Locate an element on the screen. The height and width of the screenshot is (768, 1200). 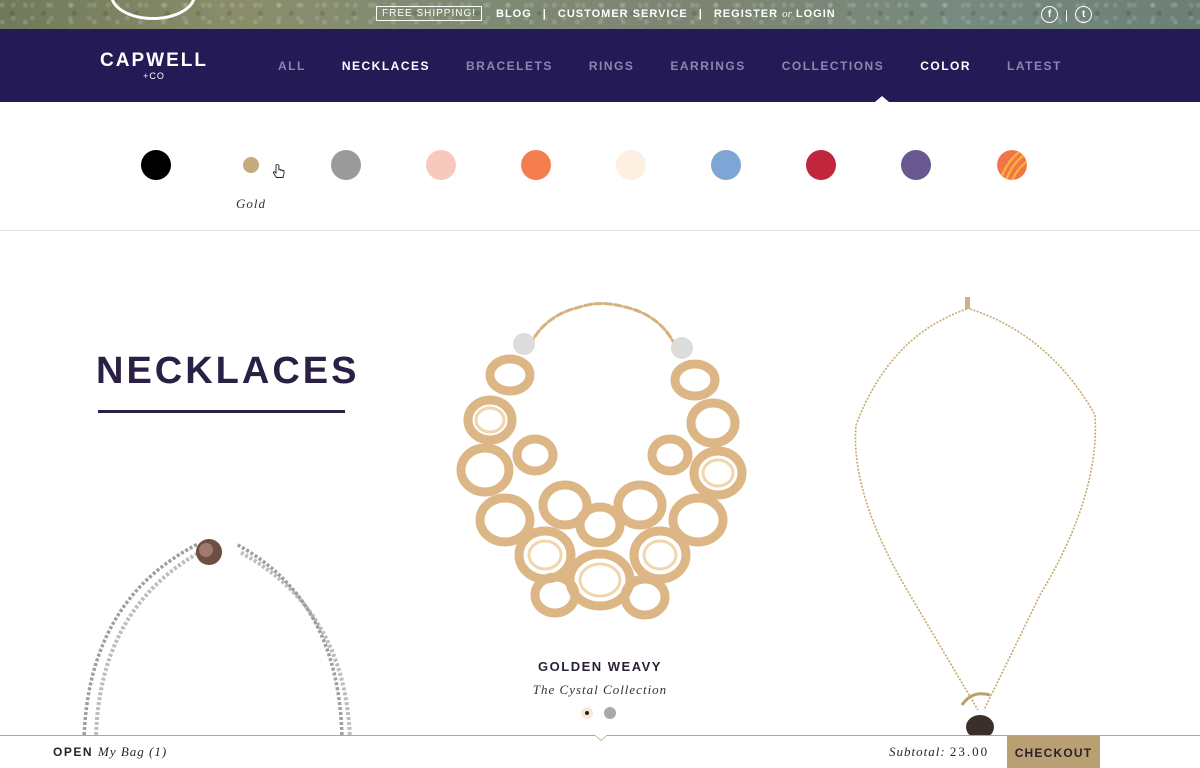
nav-item-latest: LATEST is located at coordinates (1034, 66).